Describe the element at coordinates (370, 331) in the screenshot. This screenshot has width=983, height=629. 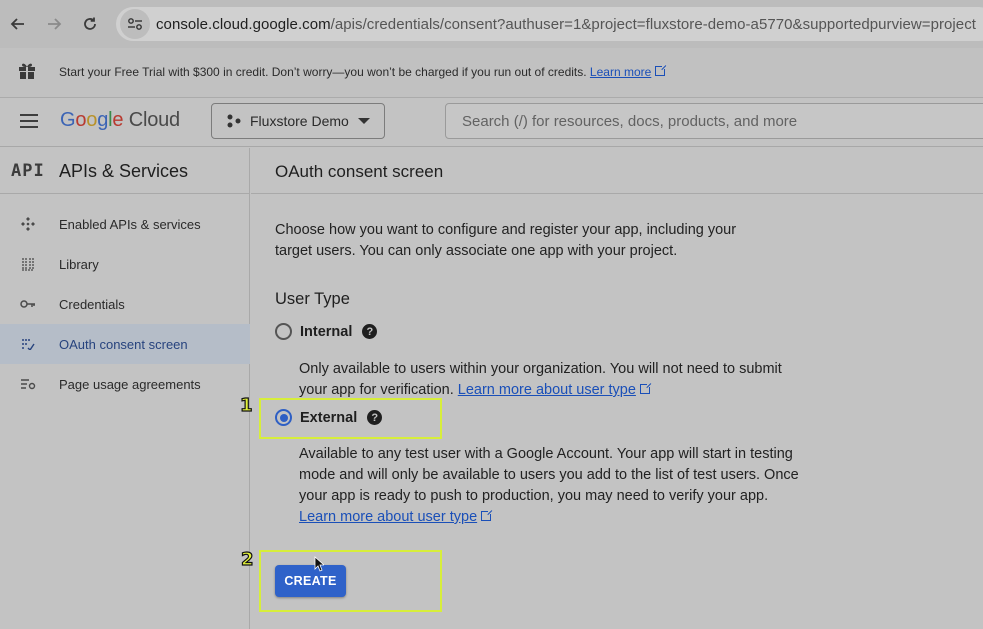
I see `help-icon: ?` at that location.